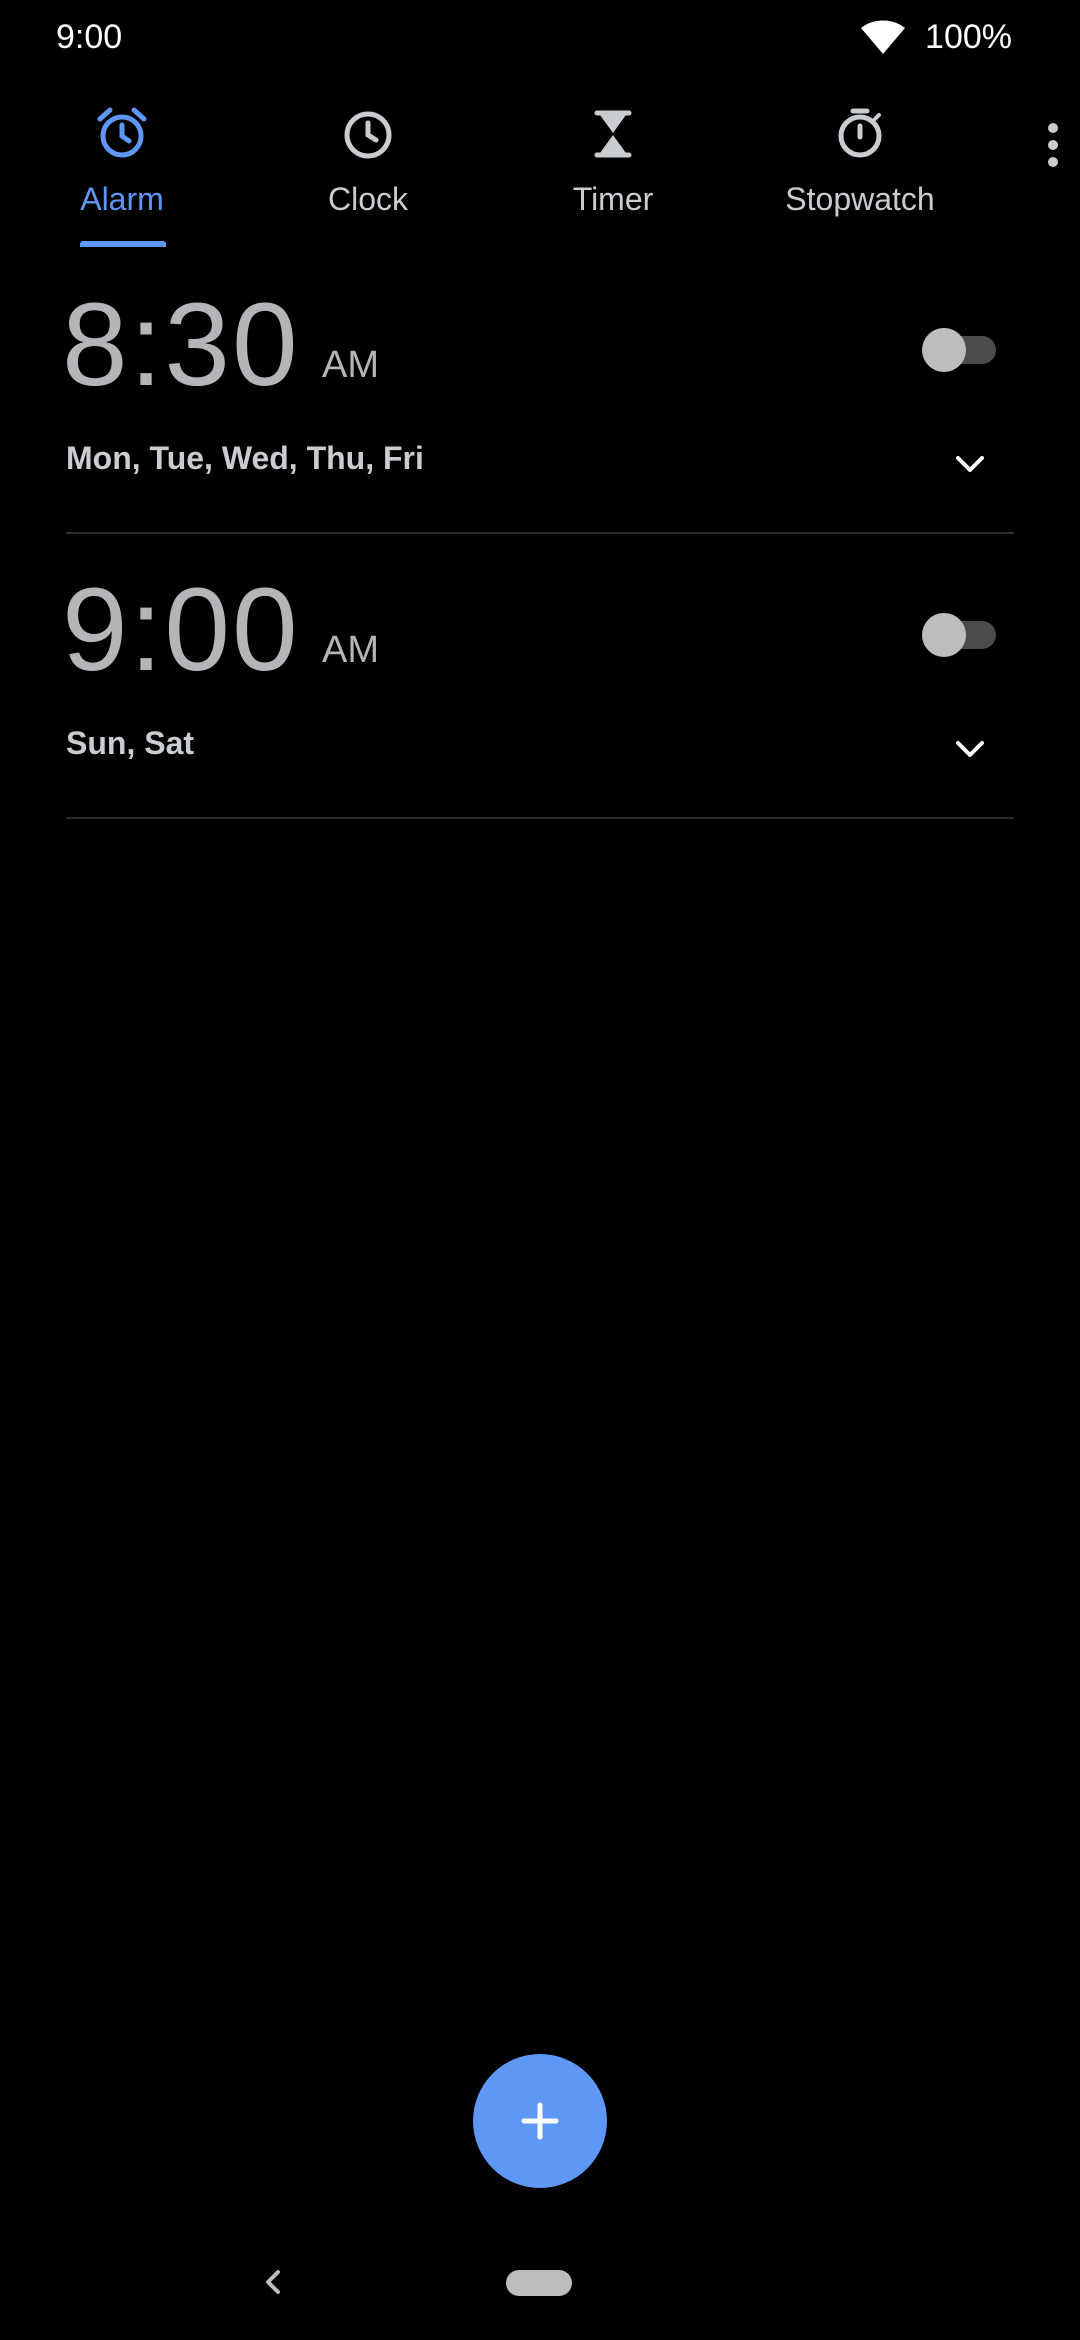 Image resolution: width=1080 pixels, height=2340 pixels. Describe the element at coordinates (181, 345) in the screenshot. I see `alarm-time: 8:30` at that location.